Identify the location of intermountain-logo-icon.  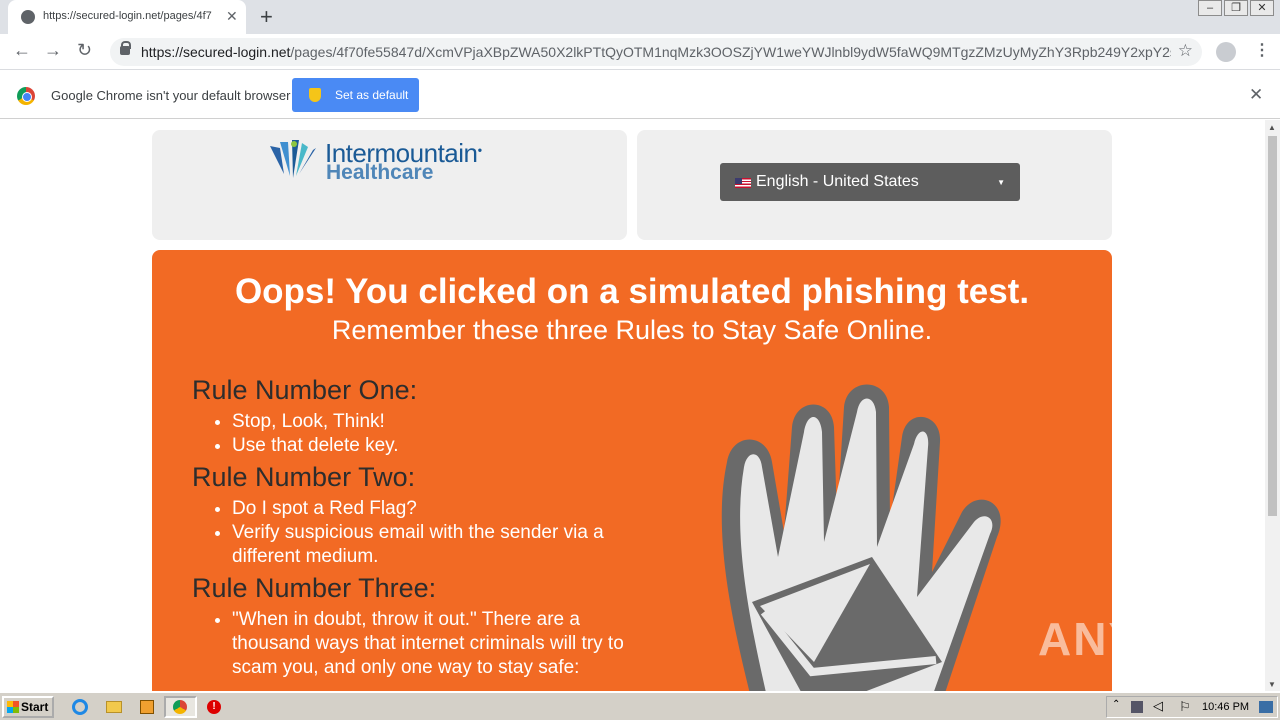
(293, 159).